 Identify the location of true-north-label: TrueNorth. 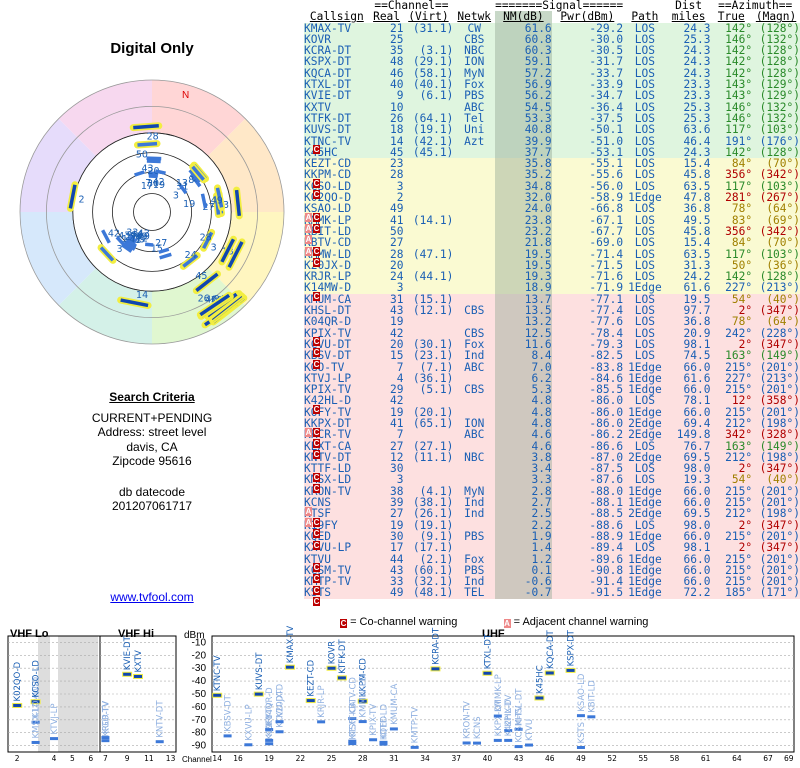
(151, 78).